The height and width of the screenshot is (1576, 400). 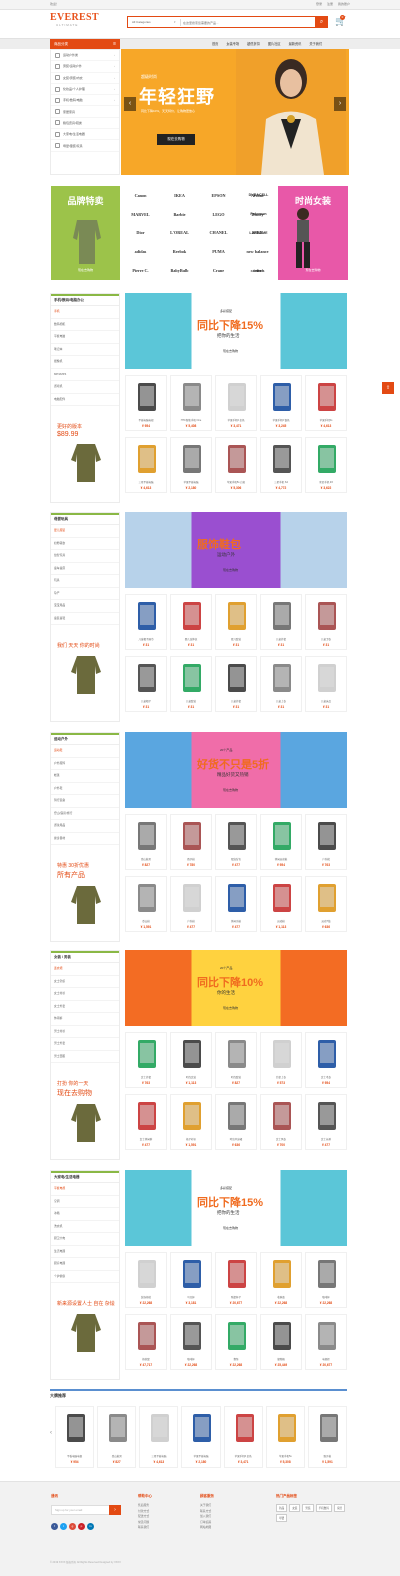 What do you see at coordinates (85, 78) in the screenshot?
I see `category-menu-item: 女装/男装/内衣 ›` at bounding box center [85, 78].